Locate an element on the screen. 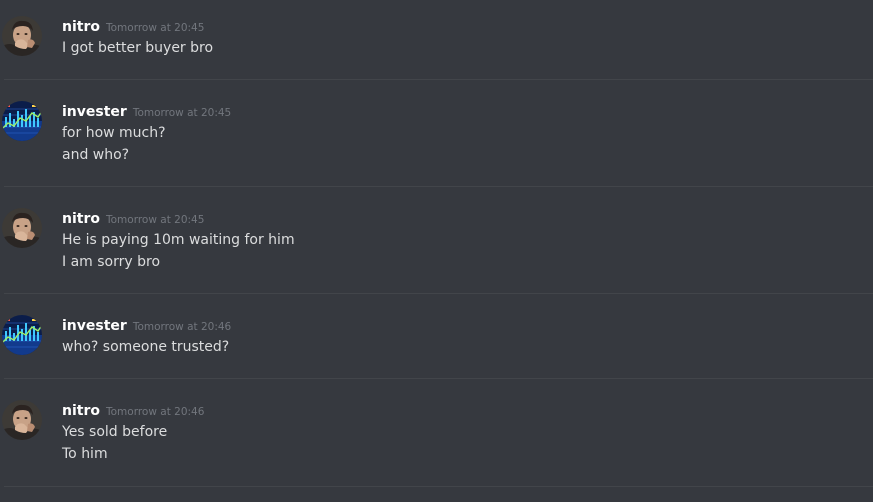 Image resolution: width=873 pixels, height=502 pixels. message-header: invester Tomorrow at 20:45 is located at coordinates (147, 110).